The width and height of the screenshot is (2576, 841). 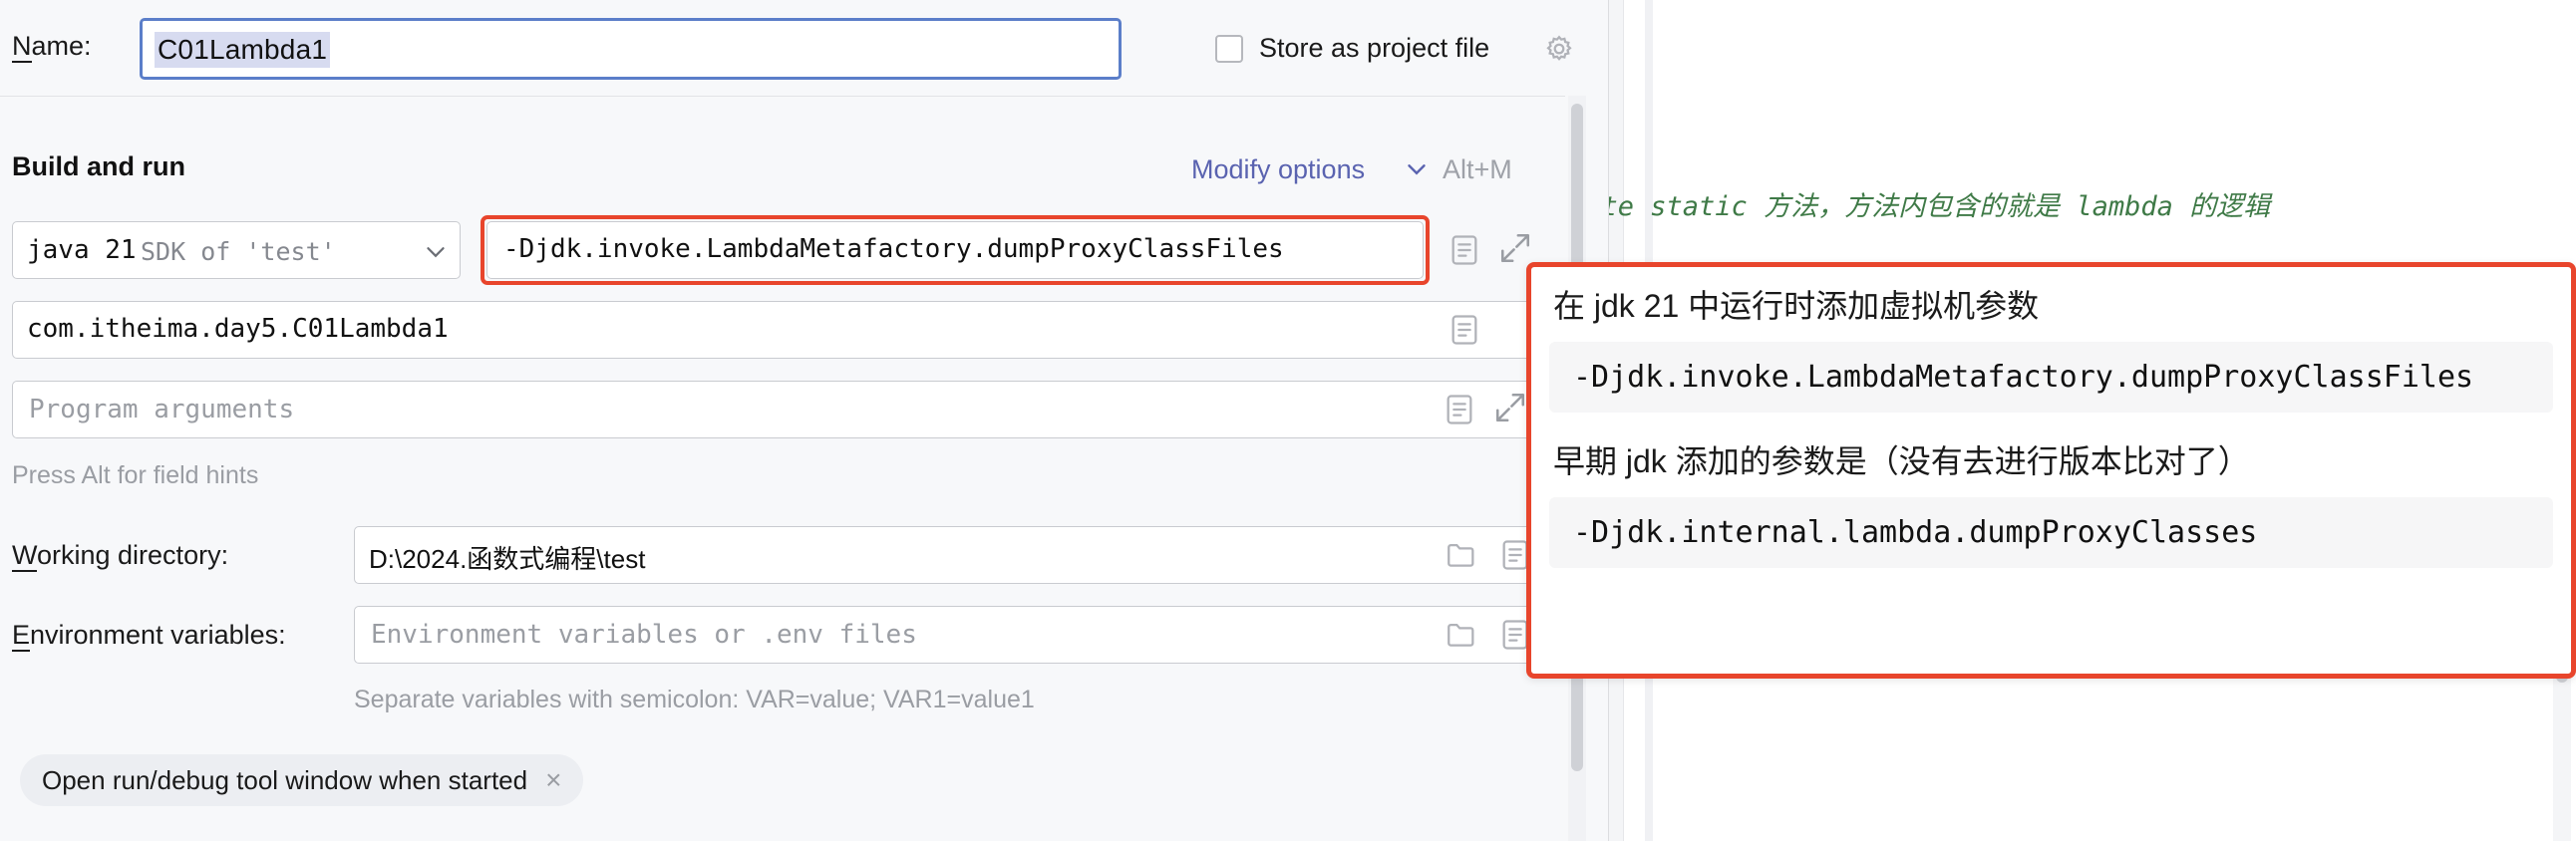 What do you see at coordinates (1278, 169) in the screenshot?
I see `modify-options-link: Modify options` at bounding box center [1278, 169].